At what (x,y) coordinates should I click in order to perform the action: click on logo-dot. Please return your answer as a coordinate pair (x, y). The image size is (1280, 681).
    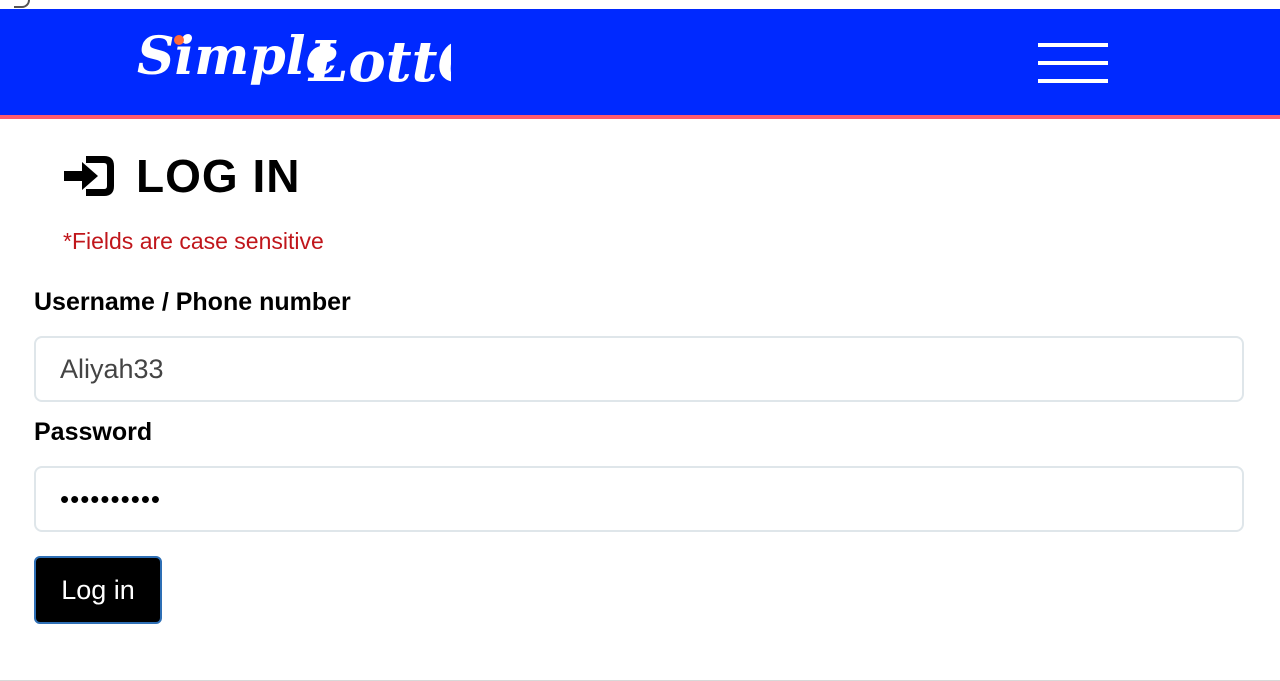
    Looking at the image, I should click on (179, 40).